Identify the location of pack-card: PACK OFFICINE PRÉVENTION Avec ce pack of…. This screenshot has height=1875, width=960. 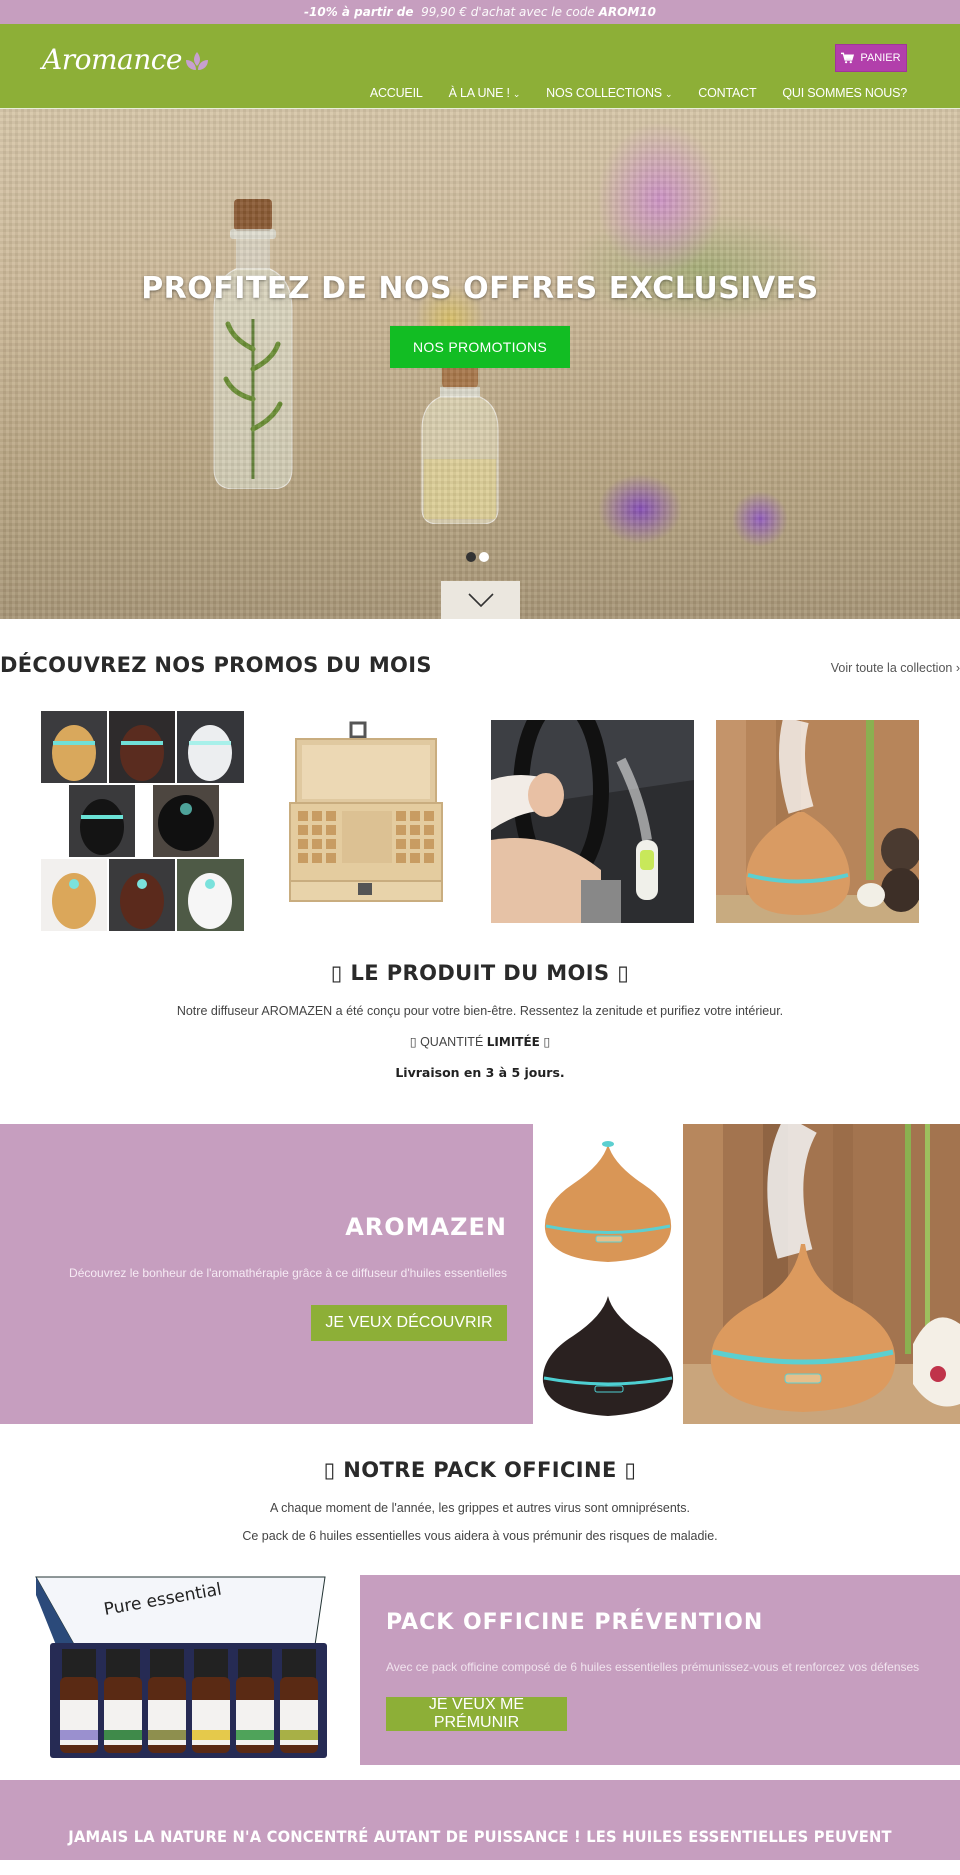
(660, 1670).